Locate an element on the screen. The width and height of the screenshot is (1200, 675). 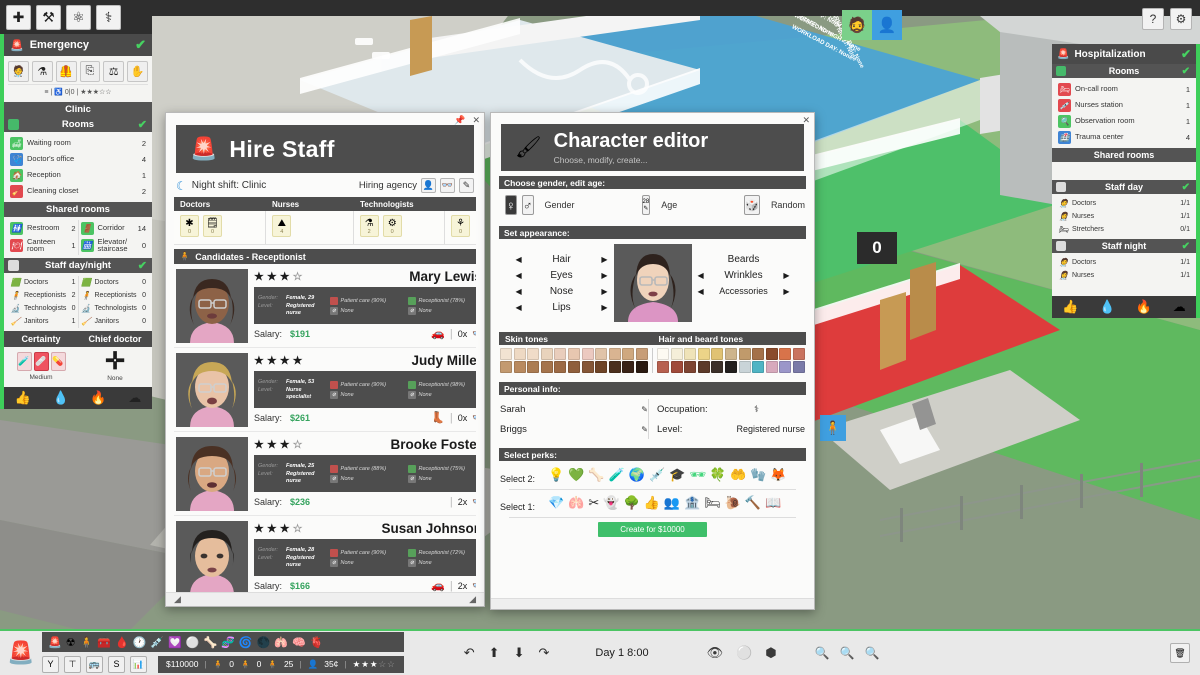
right-rooms-check-icon: ✔ is located at coordinates (1186, 71).